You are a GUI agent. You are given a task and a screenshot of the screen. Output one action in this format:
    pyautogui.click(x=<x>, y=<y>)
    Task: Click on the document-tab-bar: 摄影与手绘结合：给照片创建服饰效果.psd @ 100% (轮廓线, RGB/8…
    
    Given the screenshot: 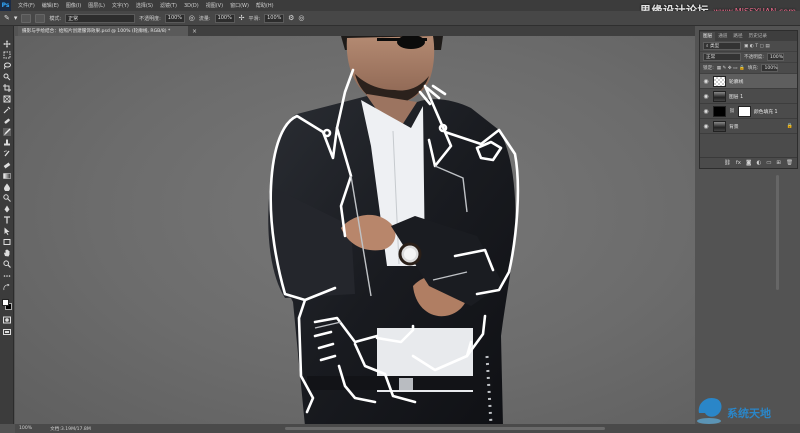 What is the action you would take?
    pyautogui.click(x=356, y=31)
    